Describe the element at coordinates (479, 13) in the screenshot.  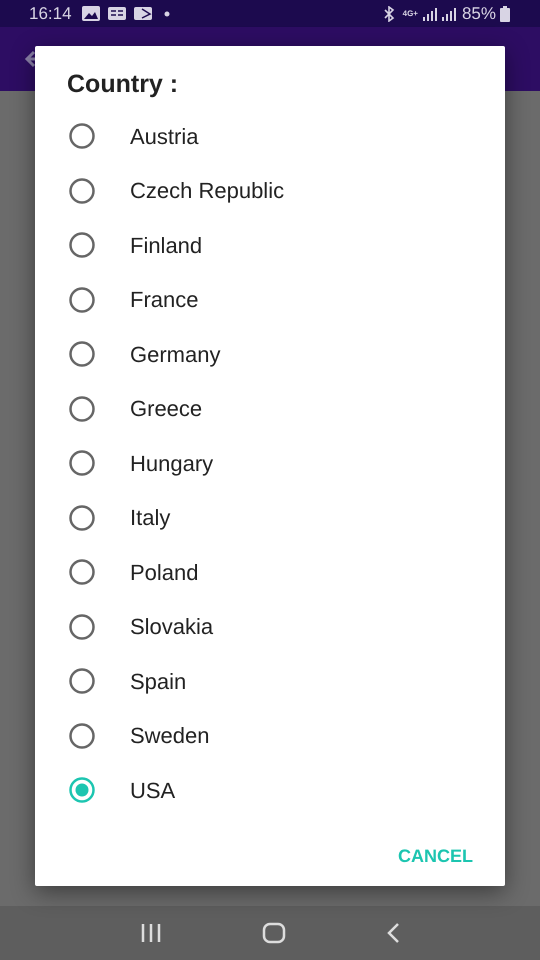
I see `battery-percent: 85%` at that location.